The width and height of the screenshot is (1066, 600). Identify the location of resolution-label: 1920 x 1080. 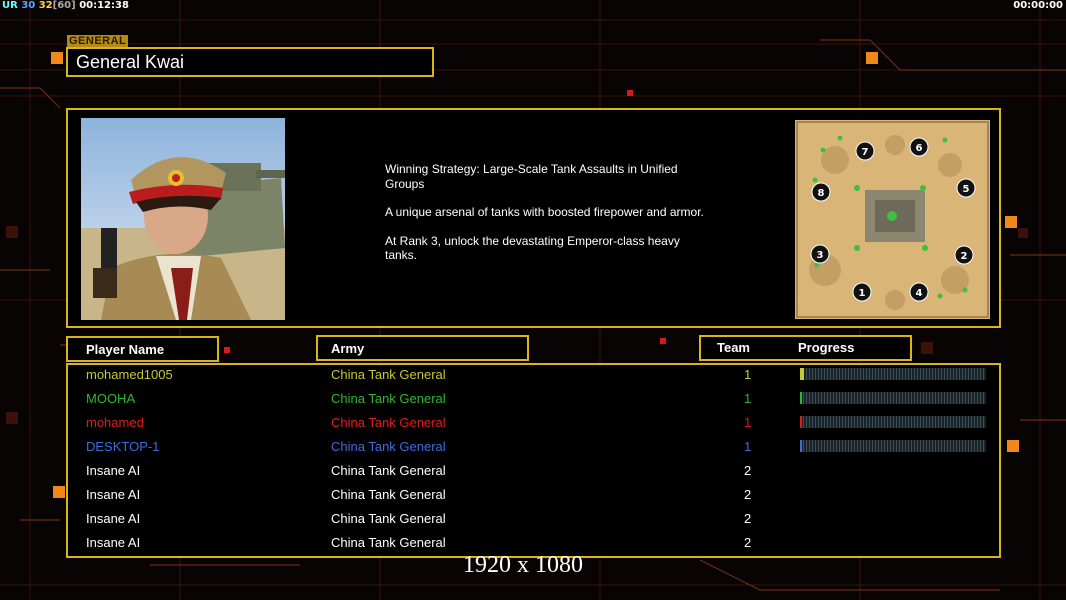
(523, 565).